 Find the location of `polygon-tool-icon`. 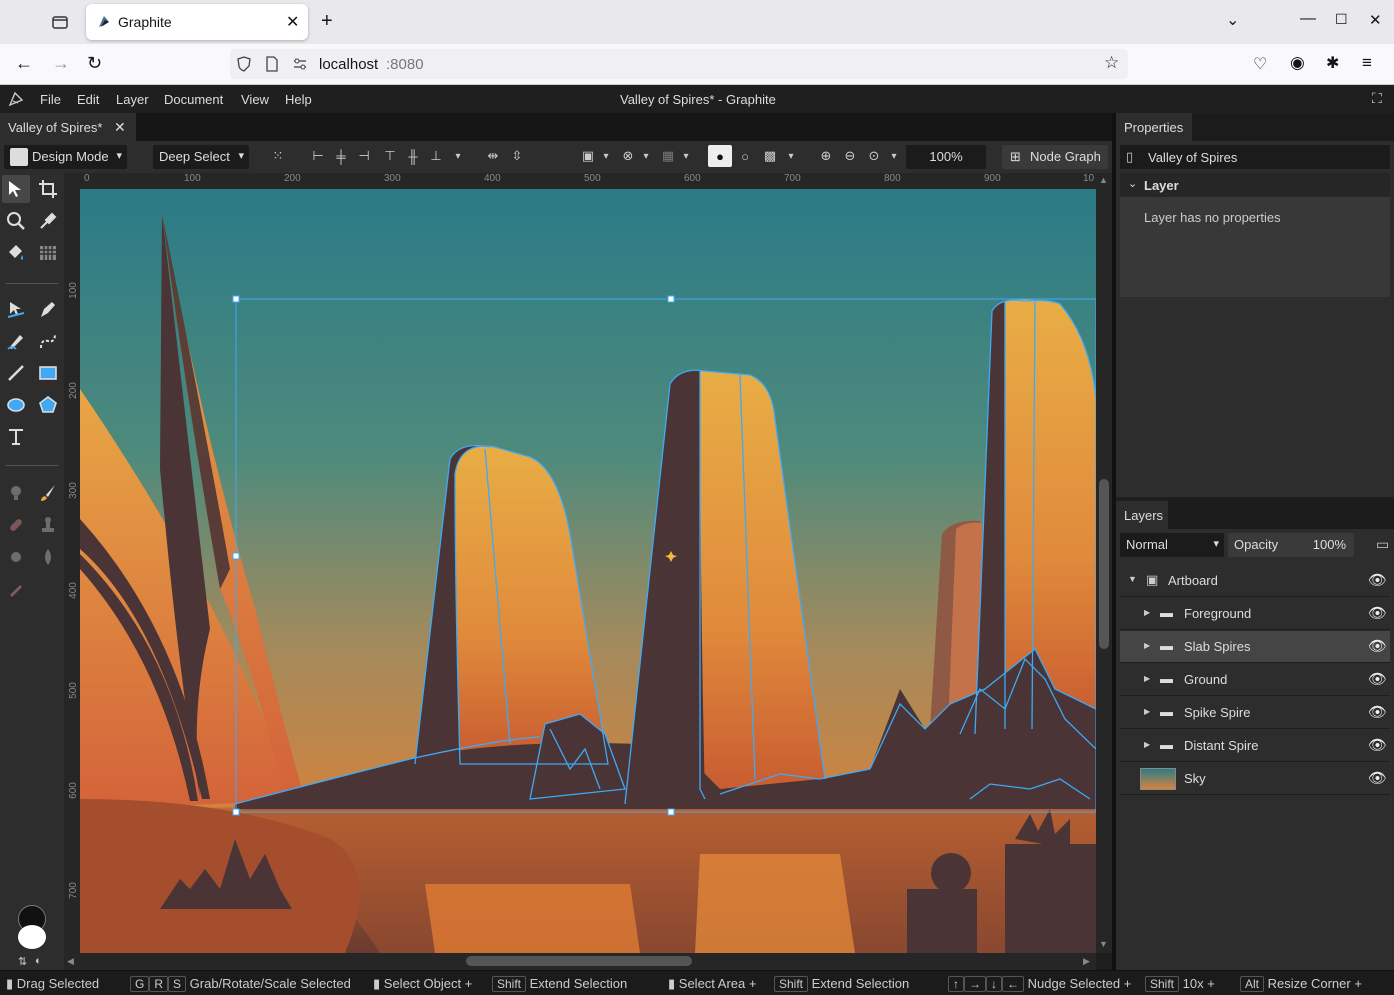

polygon-tool-icon is located at coordinates (48, 405).